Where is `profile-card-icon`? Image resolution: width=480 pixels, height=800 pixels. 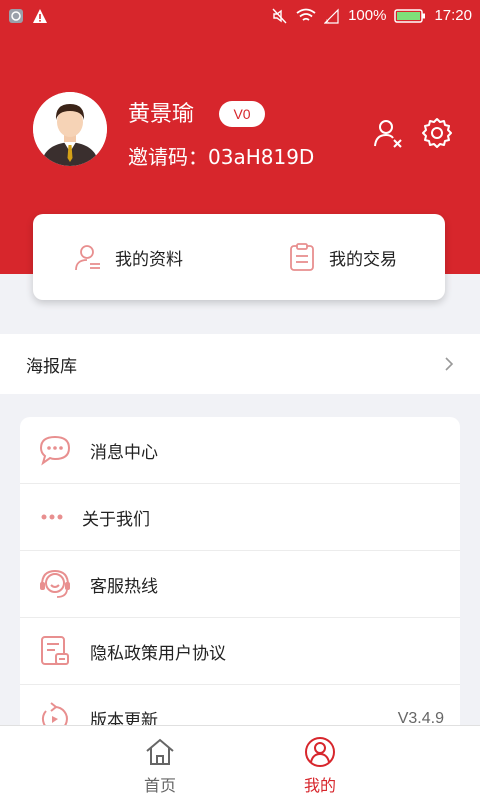
profile-card-icon is located at coordinates (87, 258).